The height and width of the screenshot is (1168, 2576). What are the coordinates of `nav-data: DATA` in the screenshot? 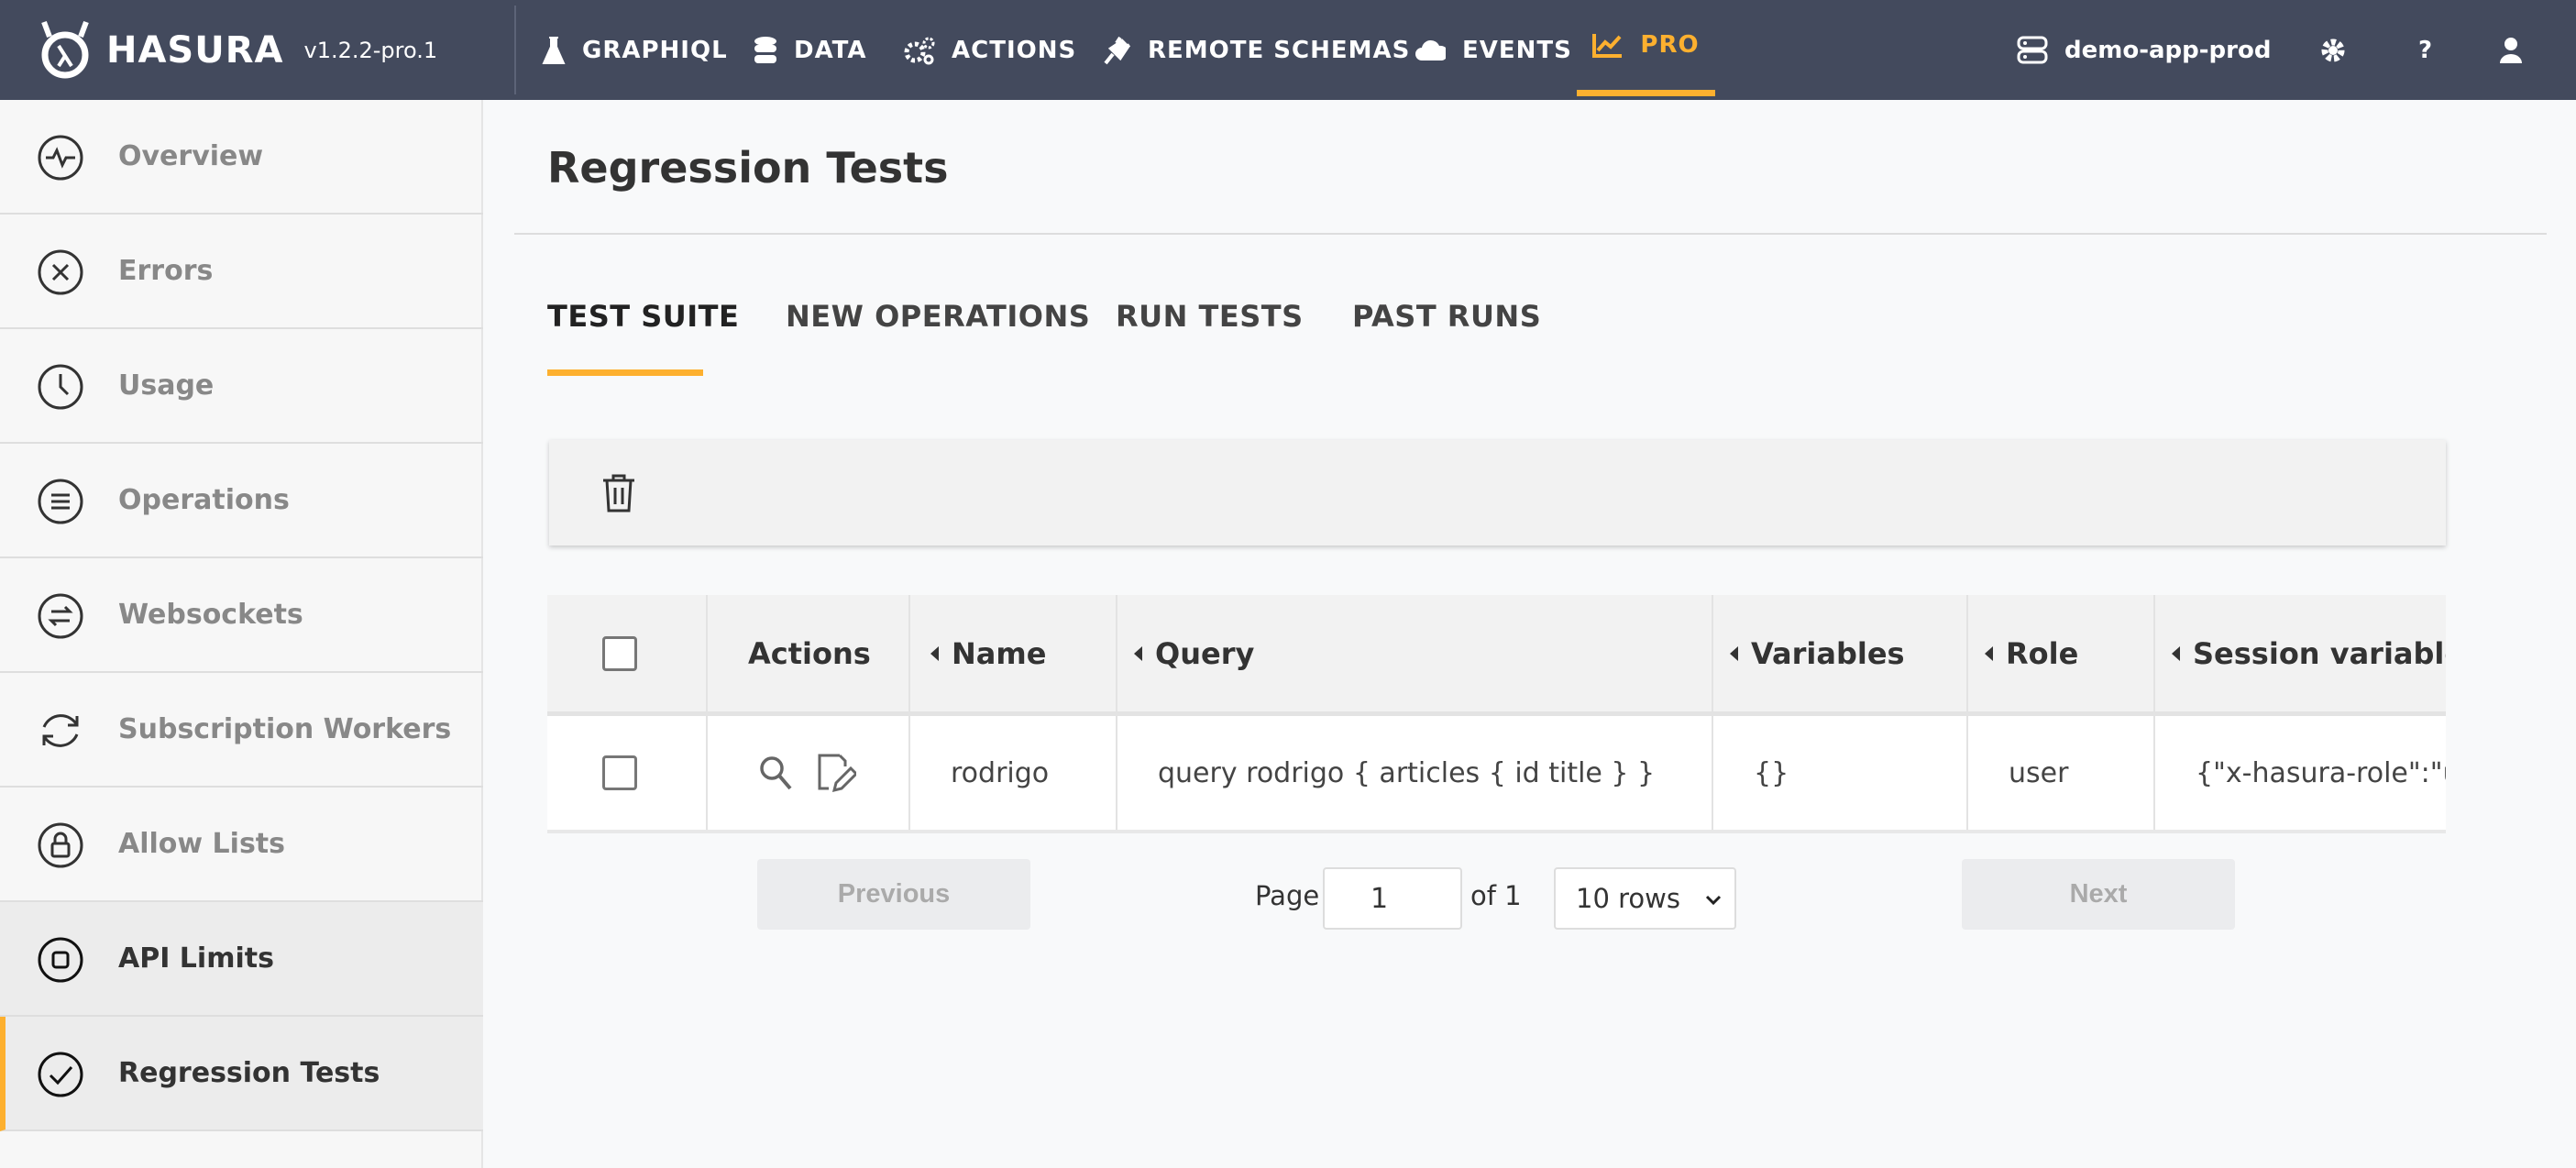 It's located at (810, 50).